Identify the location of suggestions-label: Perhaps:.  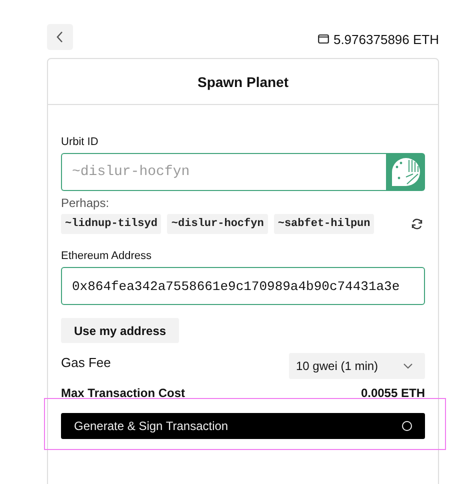
(85, 203).